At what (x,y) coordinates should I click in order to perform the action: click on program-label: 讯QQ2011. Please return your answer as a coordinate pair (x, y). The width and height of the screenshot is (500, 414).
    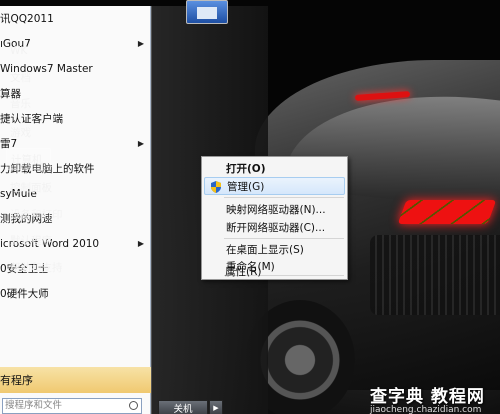
    Looking at the image, I should click on (27, 19).